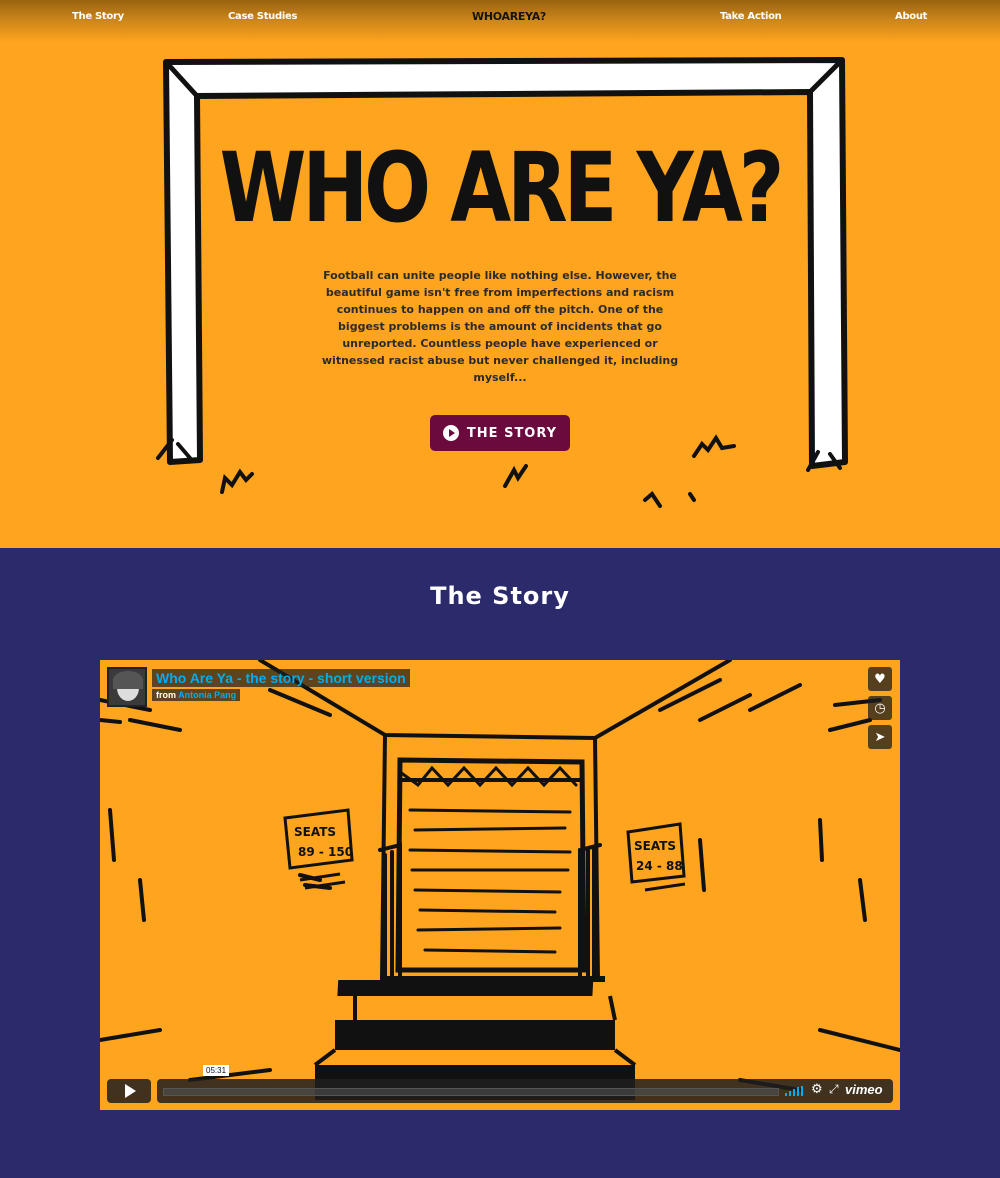 This screenshot has height=1178, width=1000. Describe the element at coordinates (166, 695) in the screenshot. I see `from-label: from` at that location.